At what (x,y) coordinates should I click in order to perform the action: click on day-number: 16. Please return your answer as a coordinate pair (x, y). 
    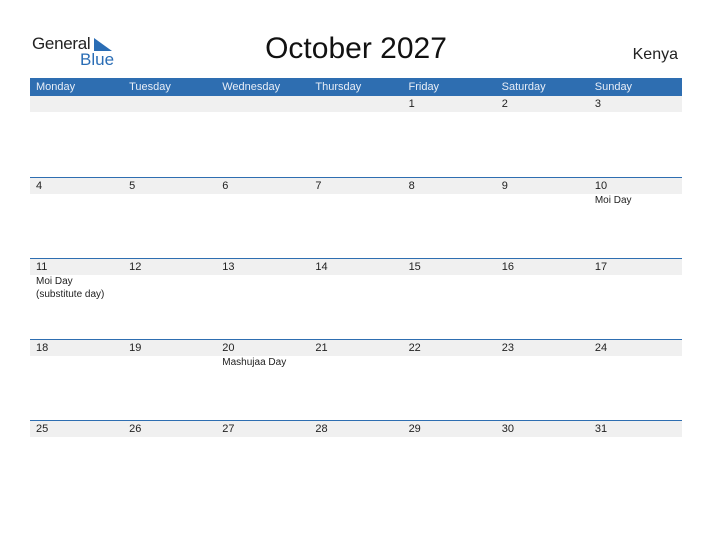
    Looking at the image, I should click on (507, 267).